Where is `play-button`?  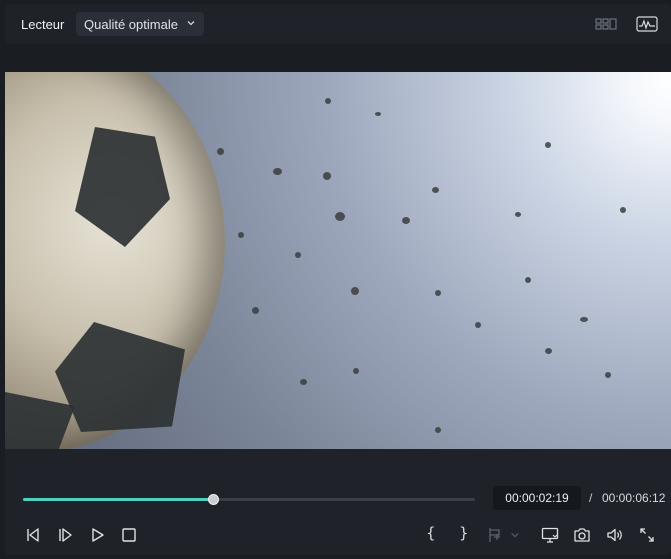
play-button is located at coordinates (98, 535).